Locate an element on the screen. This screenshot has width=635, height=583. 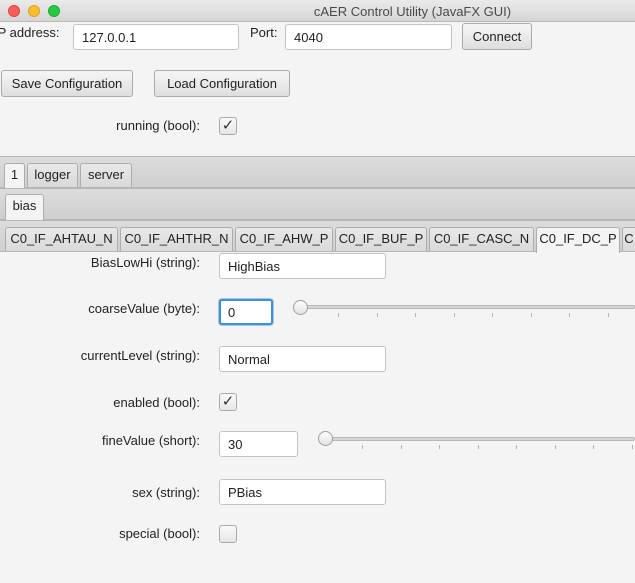
bias-low-hi-label: BiasLowHi (string): is located at coordinates (145, 262).